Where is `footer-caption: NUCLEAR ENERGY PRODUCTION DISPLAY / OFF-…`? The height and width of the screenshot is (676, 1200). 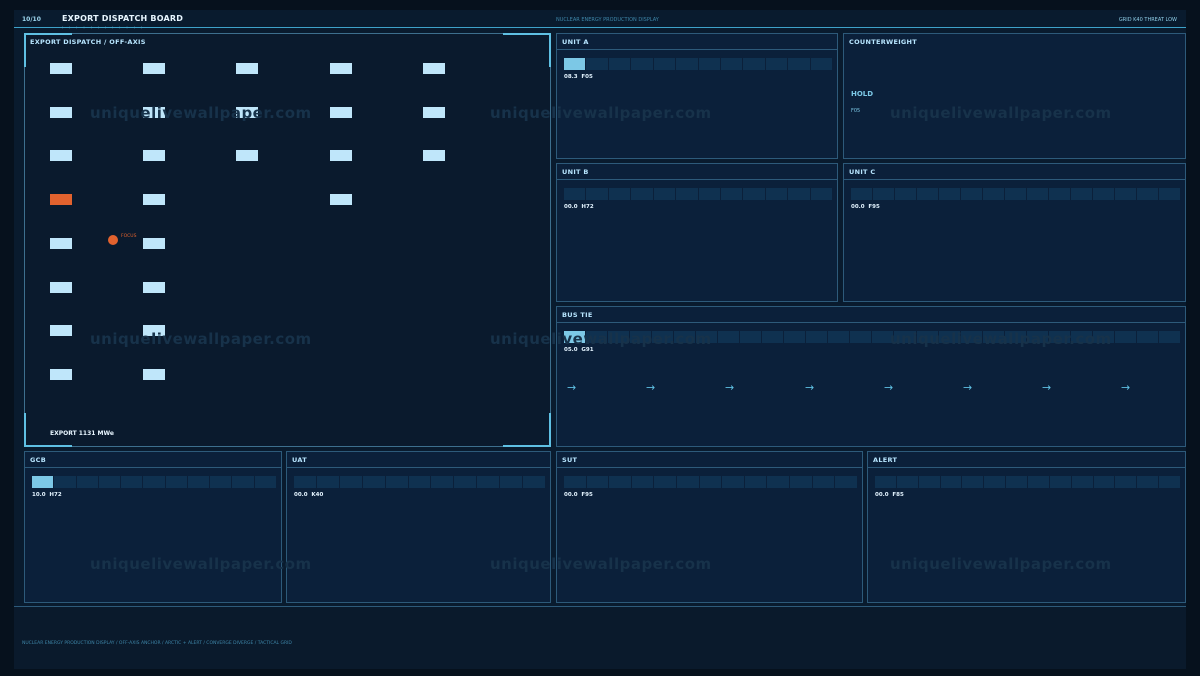
footer-caption: NUCLEAR ENERGY PRODUCTION DISPLAY / OFF-… is located at coordinates (157, 643).